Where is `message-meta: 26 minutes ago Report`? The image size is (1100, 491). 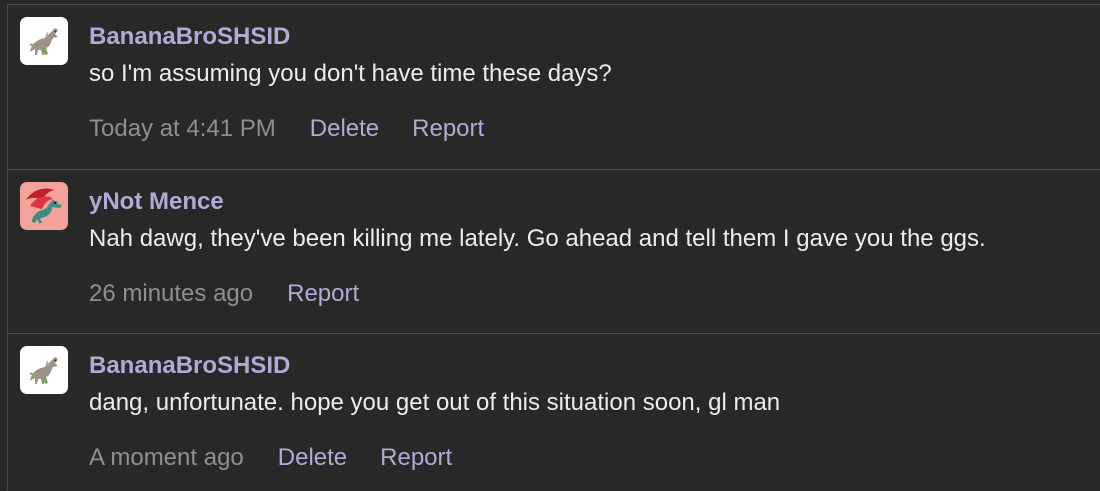 message-meta: 26 minutes ago Report is located at coordinates (240, 294).